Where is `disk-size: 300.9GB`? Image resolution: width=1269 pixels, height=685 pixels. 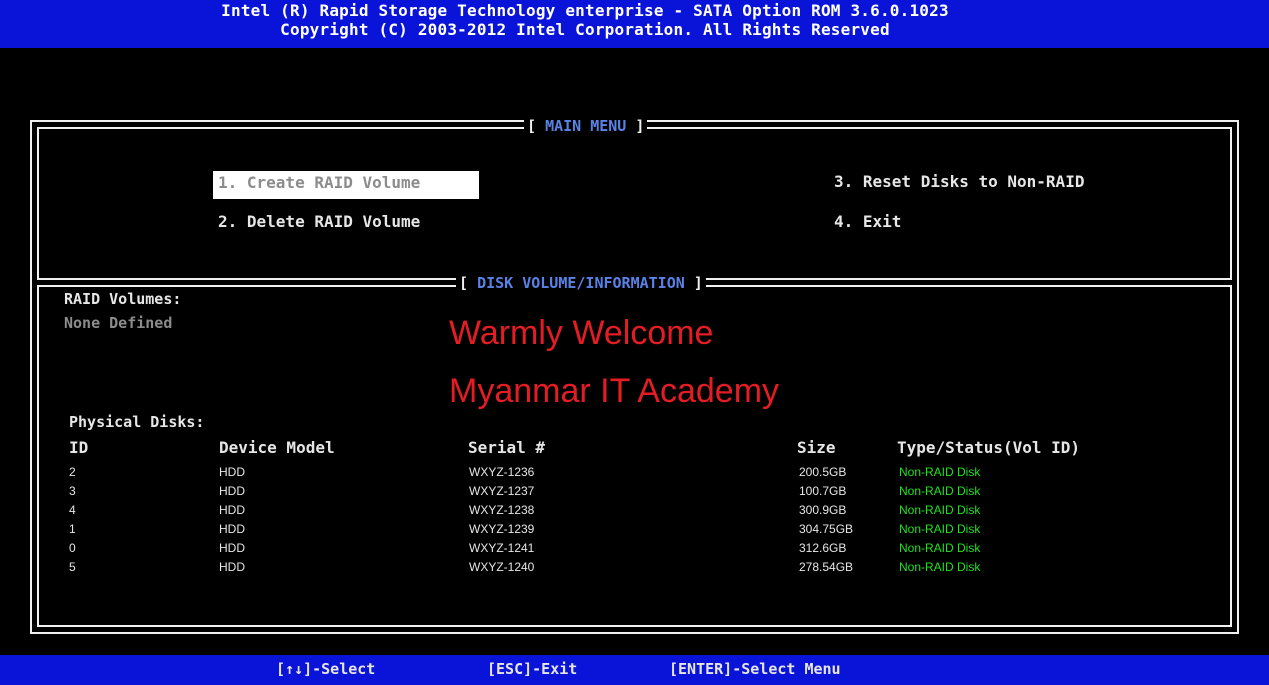
disk-size: 300.9GB is located at coordinates (823, 510).